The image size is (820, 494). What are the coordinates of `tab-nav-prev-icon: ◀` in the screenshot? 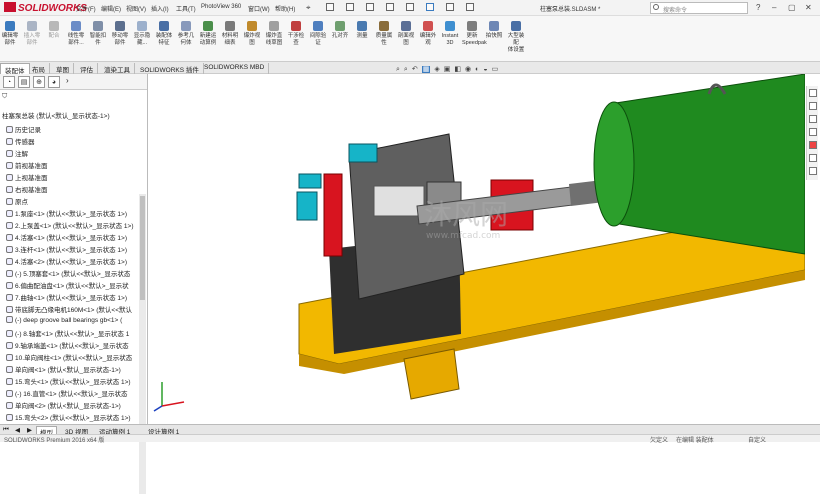 It's located at (17, 430).